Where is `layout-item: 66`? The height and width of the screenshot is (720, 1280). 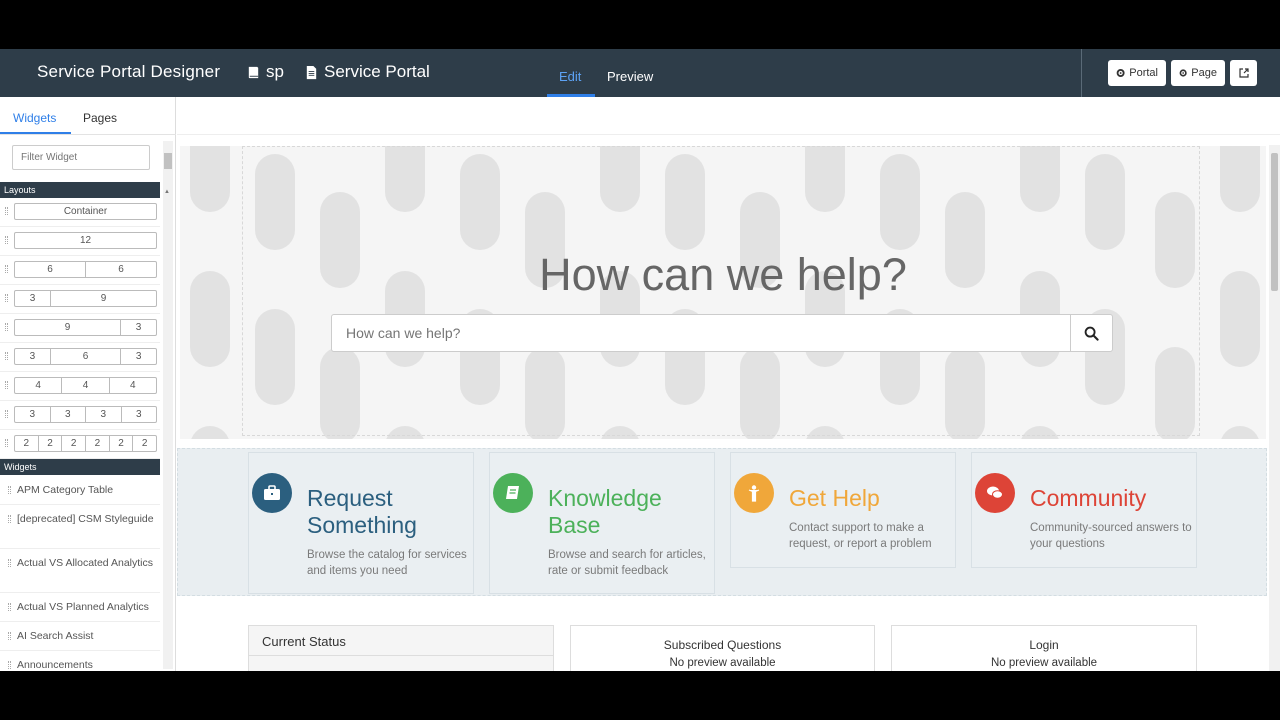
layout-item: 66 is located at coordinates (80, 270).